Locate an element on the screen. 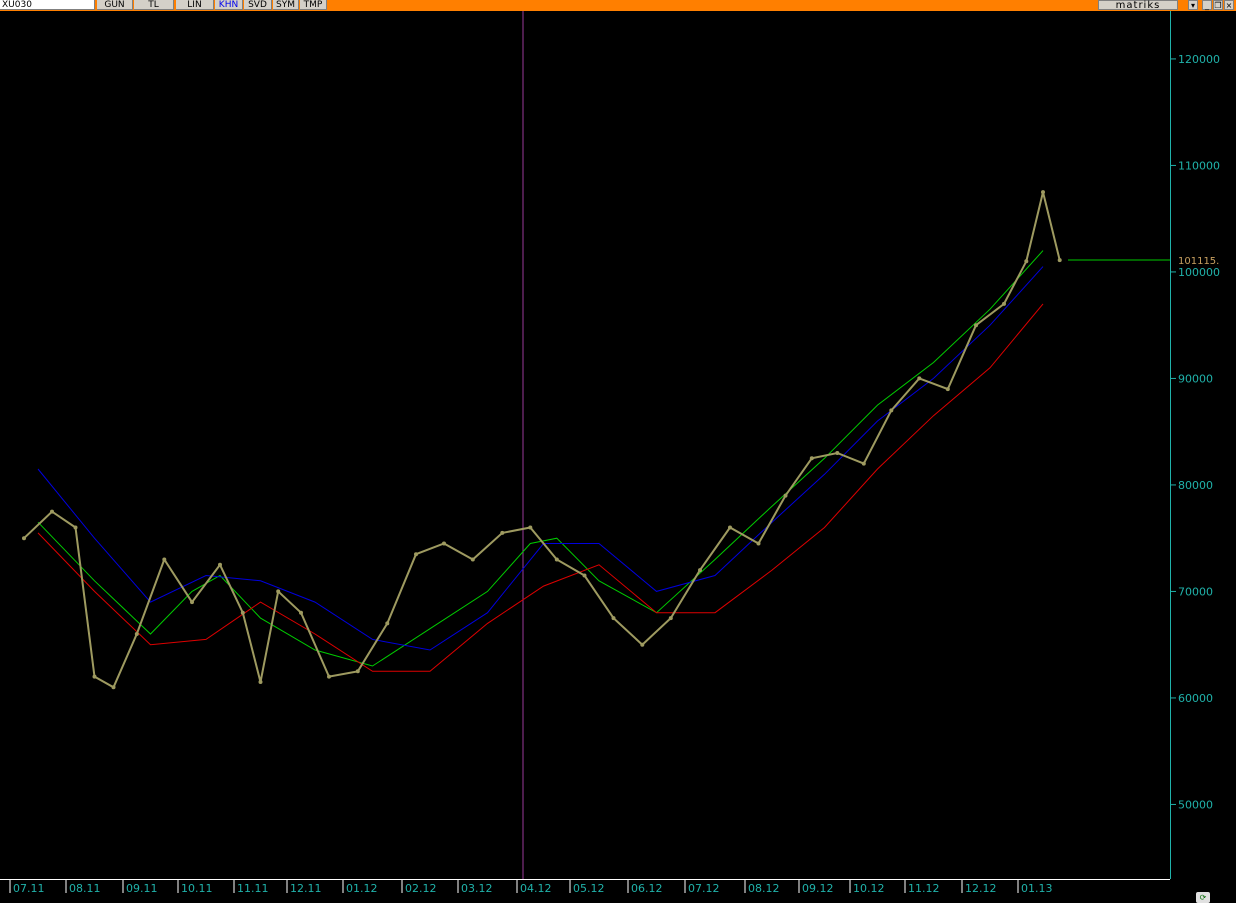 The image size is (1236, 903). y-tick-label: 80000 is located at coordinates (1195, 485).